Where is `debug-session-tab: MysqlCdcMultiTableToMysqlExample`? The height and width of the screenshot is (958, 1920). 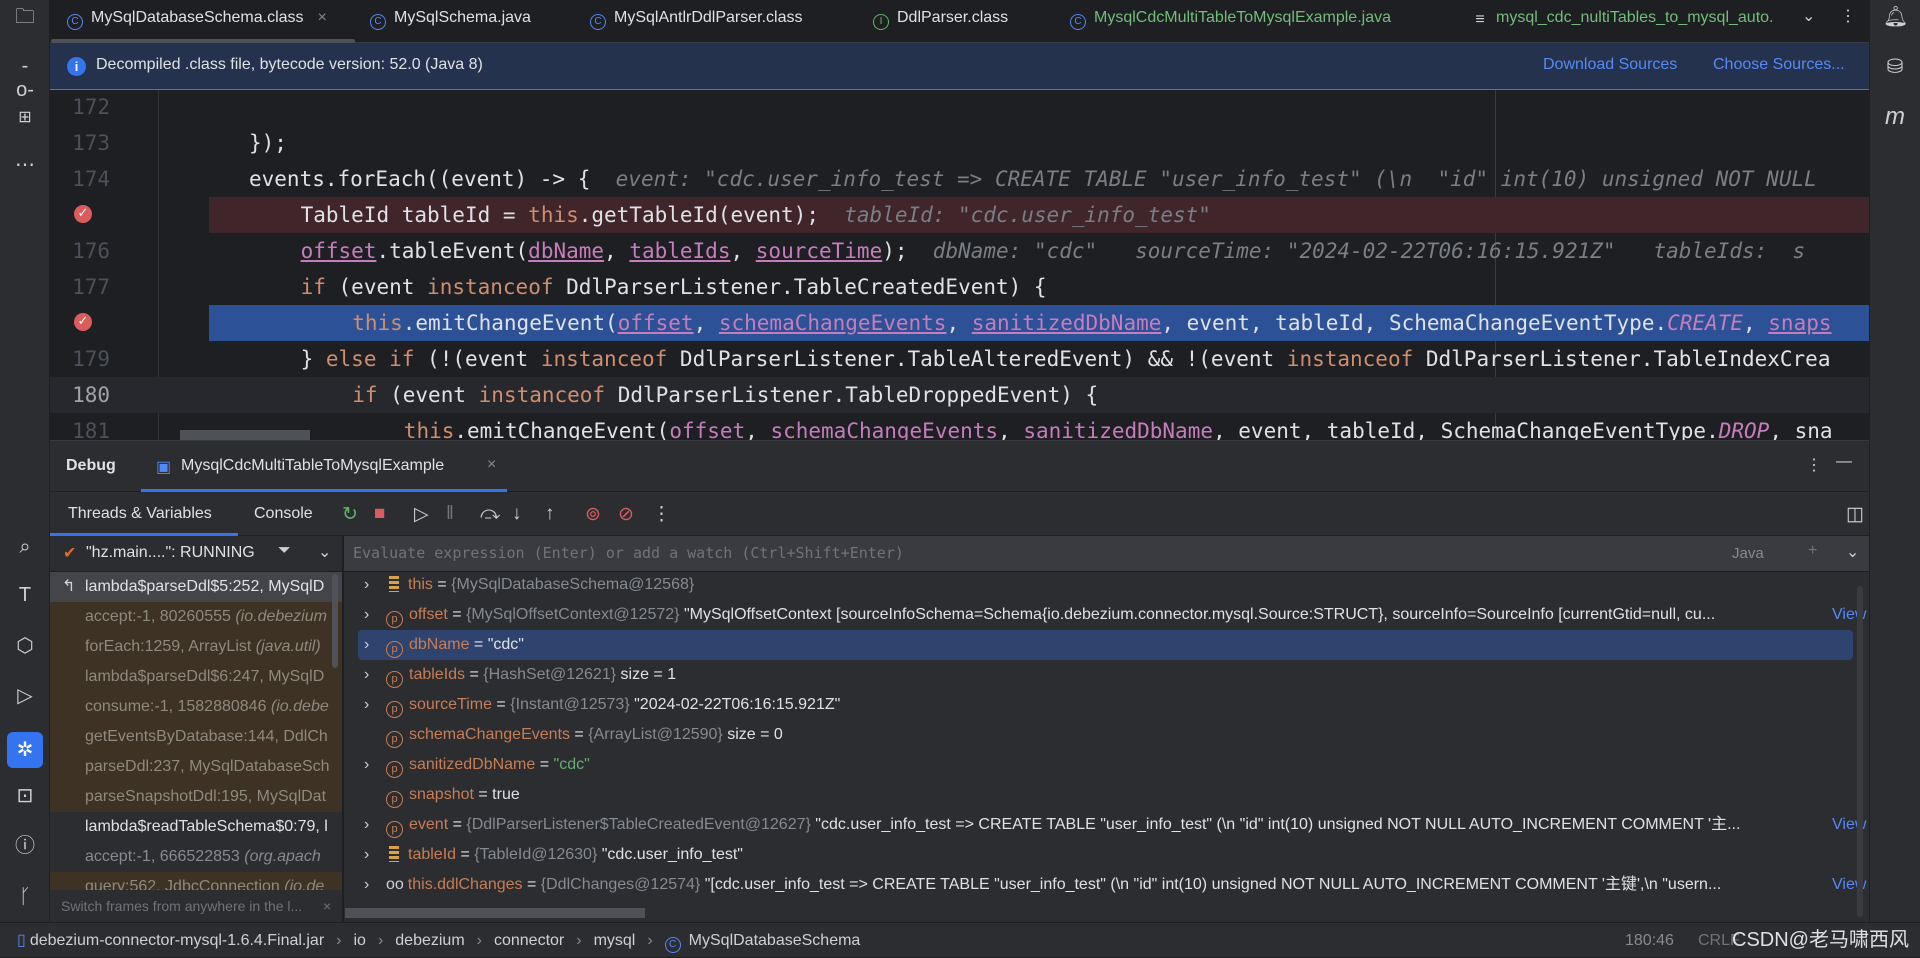
debug-session-tab: MysqlCdcMultiTableToMysqlExample is located at coordinates (312, 466).